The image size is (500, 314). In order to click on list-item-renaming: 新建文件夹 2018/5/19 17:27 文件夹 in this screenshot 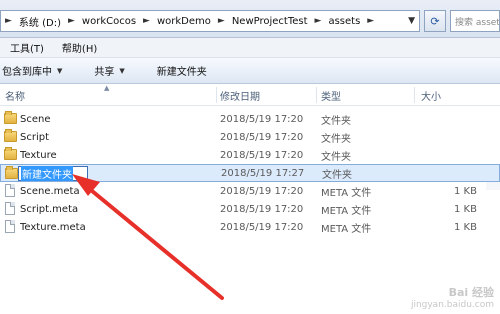, I will do `click(250, 173)`.